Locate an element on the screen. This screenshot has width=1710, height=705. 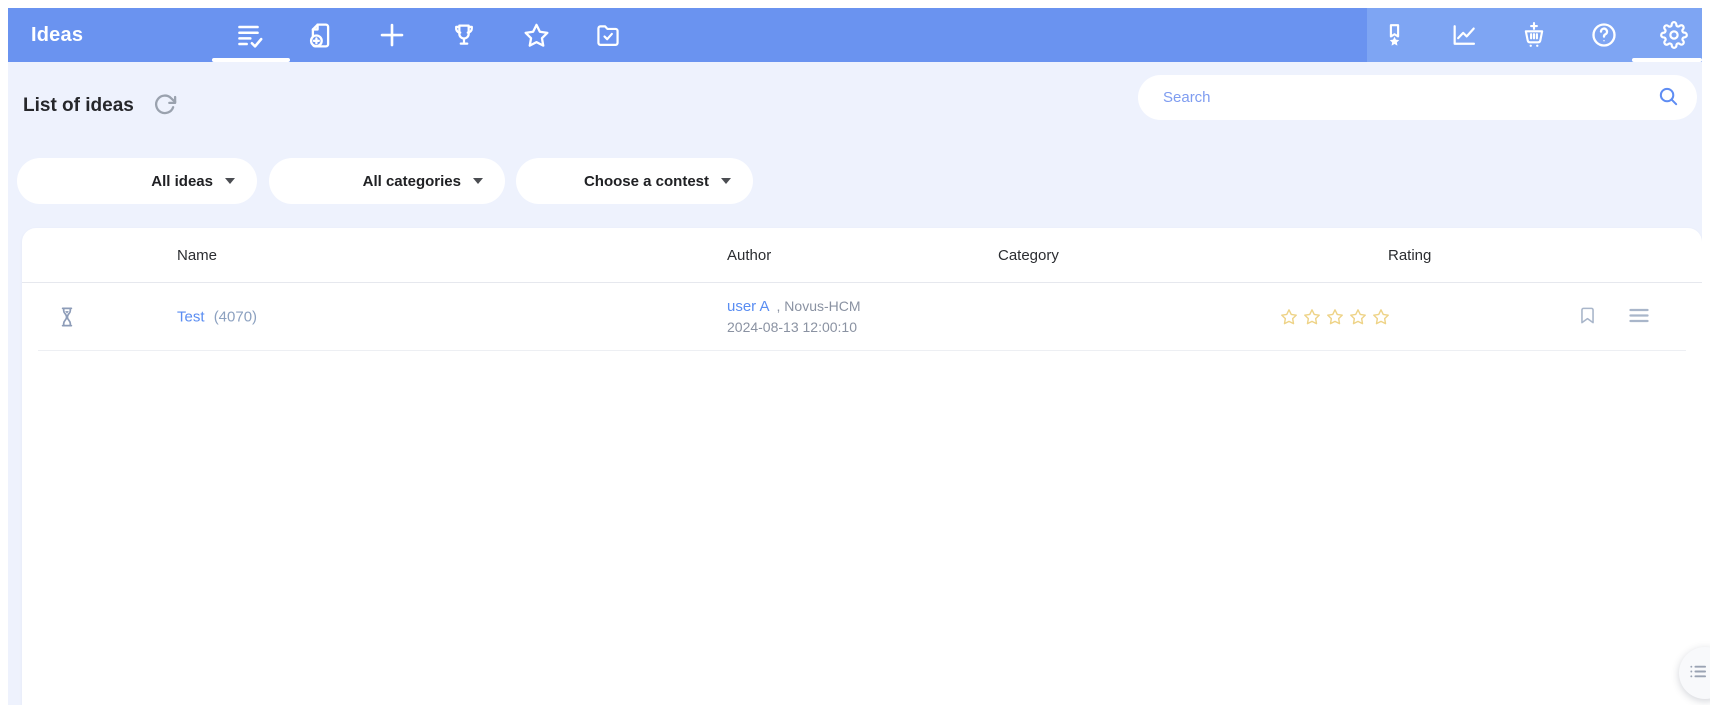
ideas-filter-value: All ideas is located at coordinates (182, 181).